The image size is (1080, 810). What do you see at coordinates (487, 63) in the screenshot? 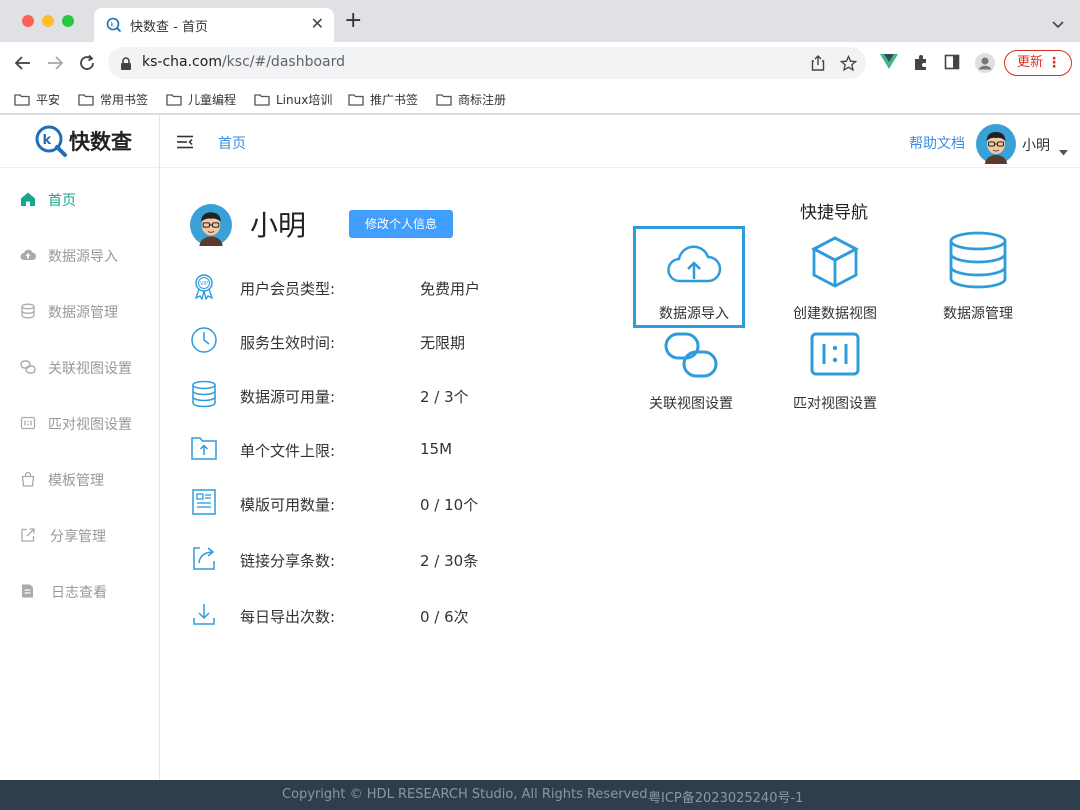
I see `address-bar: ks-cha.com/ksc/#/dashboard` at bounding box center [487, 63].